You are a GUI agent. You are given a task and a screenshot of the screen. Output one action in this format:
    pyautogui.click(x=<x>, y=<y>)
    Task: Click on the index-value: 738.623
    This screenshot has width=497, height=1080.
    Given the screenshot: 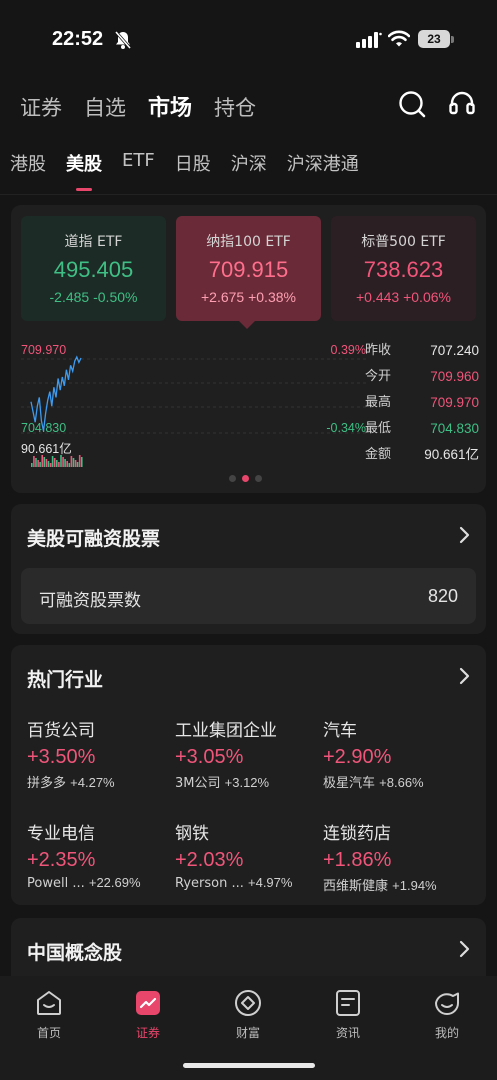 What is the action you would take?
    pyautogui.click(x=403, y=269)
    